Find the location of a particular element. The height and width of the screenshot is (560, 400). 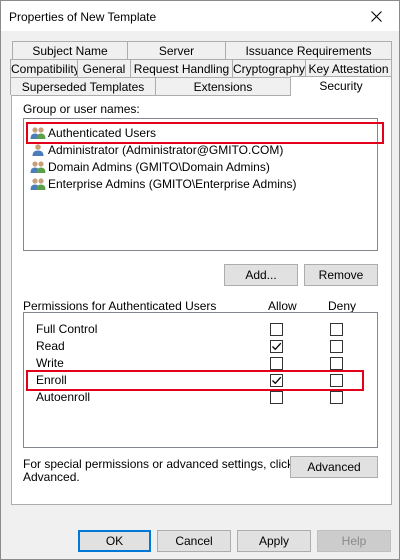

allow-checkbox-write is located at coordinates (276, 363).